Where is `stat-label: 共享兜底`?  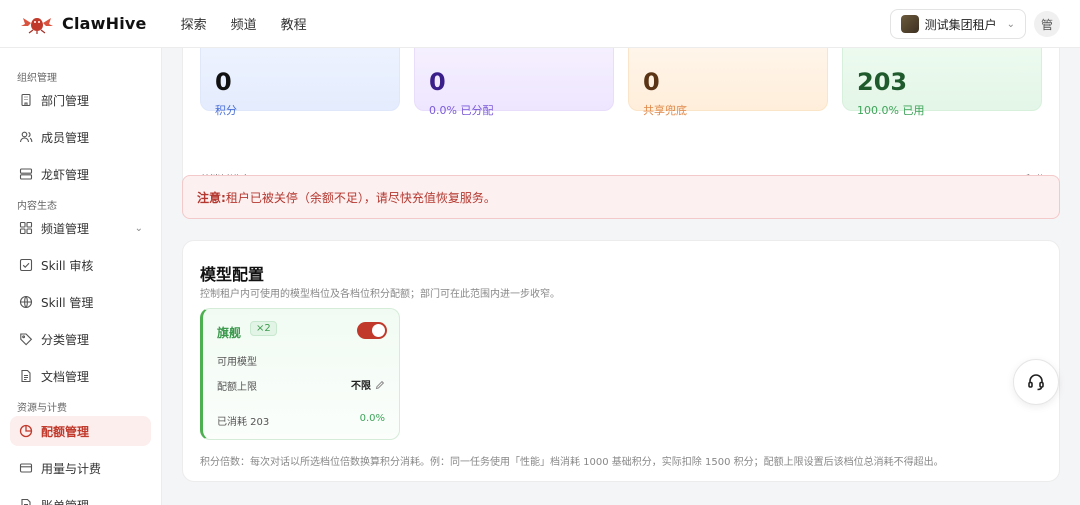 stat-label: 共享兜底 is located at coordinates (665, 110).